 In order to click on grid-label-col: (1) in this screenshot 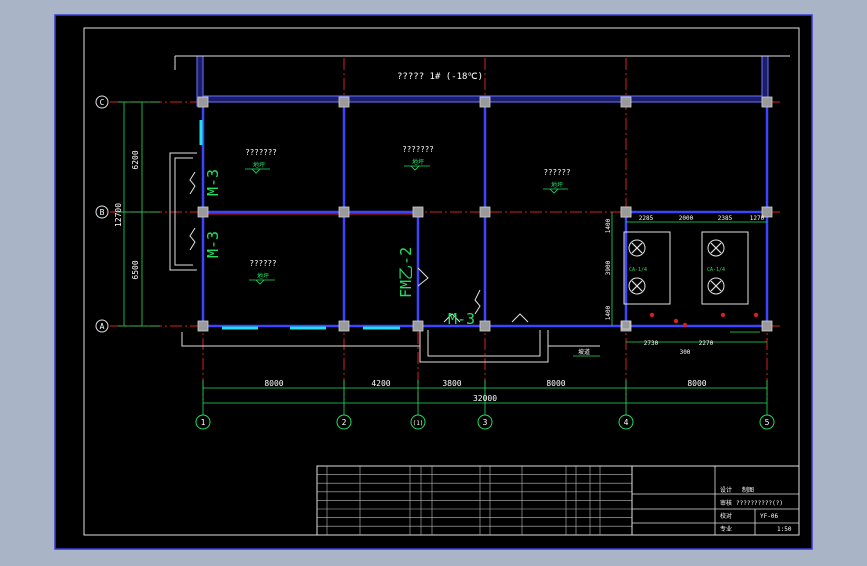, I will do `click(418, 423)`.